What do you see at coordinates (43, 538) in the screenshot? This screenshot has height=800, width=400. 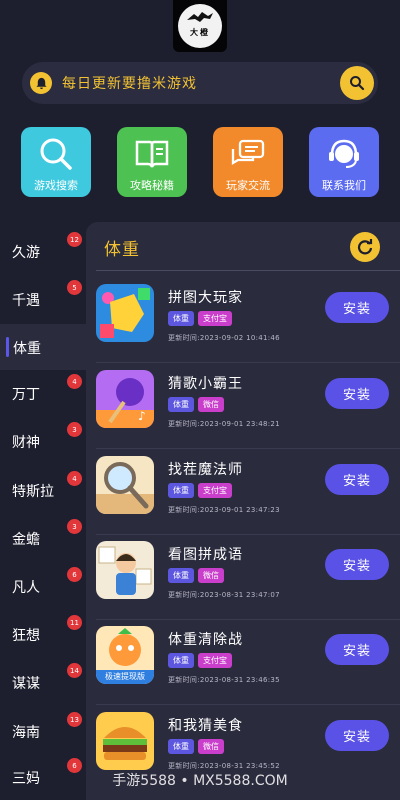 I see `category-item: 金蟾 3` at bounding box center [43, 538].